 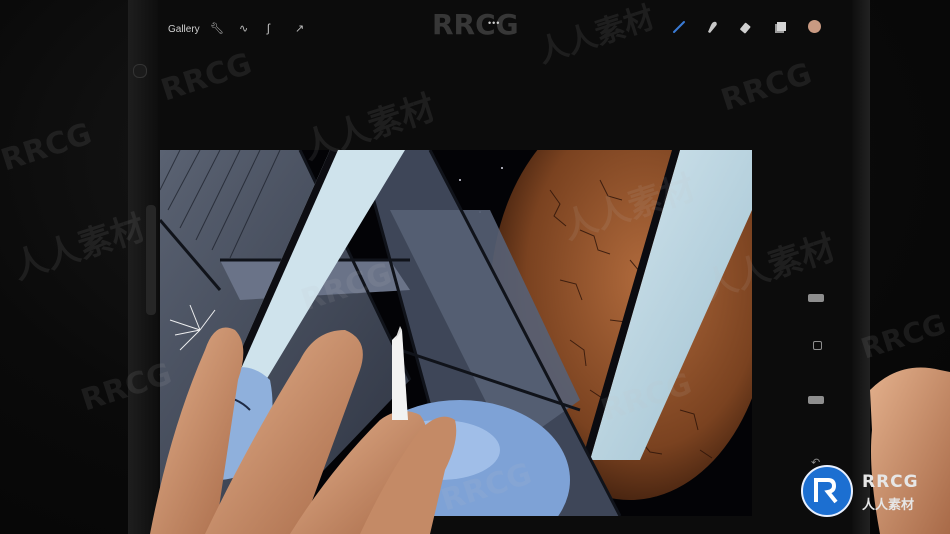 I want to click on rrcg-logo: RRCG 人人素材, so click(x=875, y=492).